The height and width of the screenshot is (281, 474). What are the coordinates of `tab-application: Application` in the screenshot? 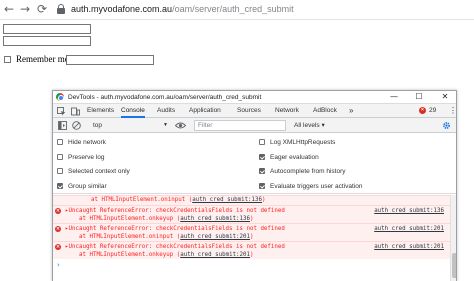 It's located at (205, 111).